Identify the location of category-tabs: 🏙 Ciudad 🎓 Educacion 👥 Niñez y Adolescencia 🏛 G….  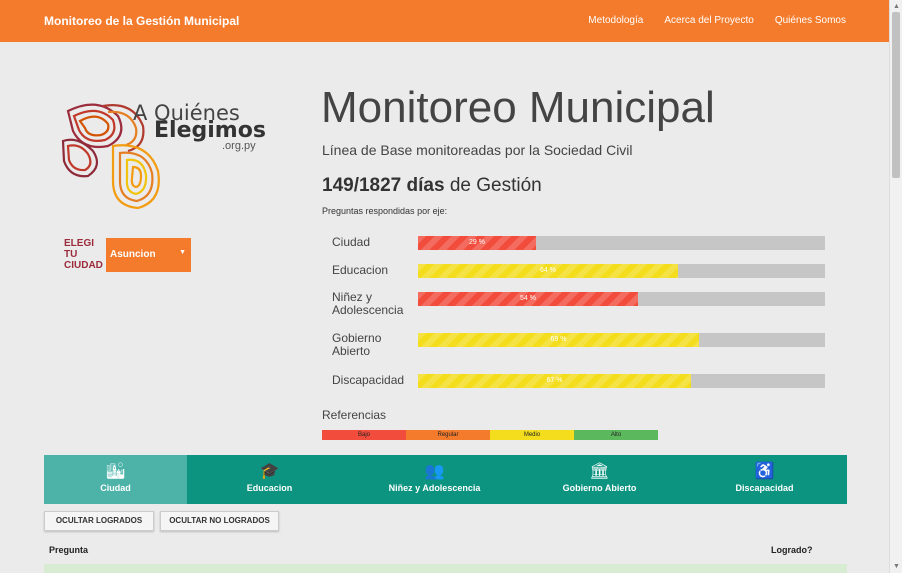
(445, 479).